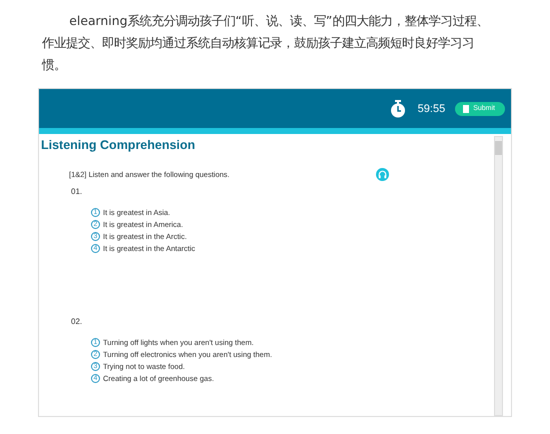 The image size is (550, 434). What do you see at coordinates (382, 174) in the screenshot?
I see `headphones-icon` at bounding box center [382, 174].